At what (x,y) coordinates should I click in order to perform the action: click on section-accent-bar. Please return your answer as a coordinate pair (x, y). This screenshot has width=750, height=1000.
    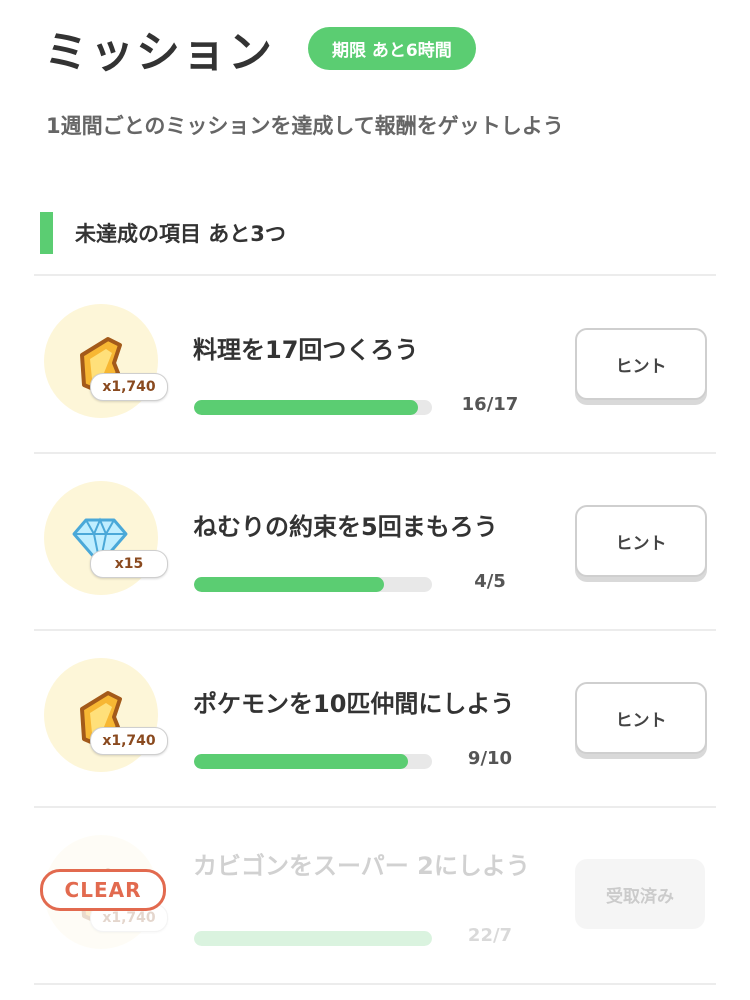
    Looking at the image, I should click on (46, 233).